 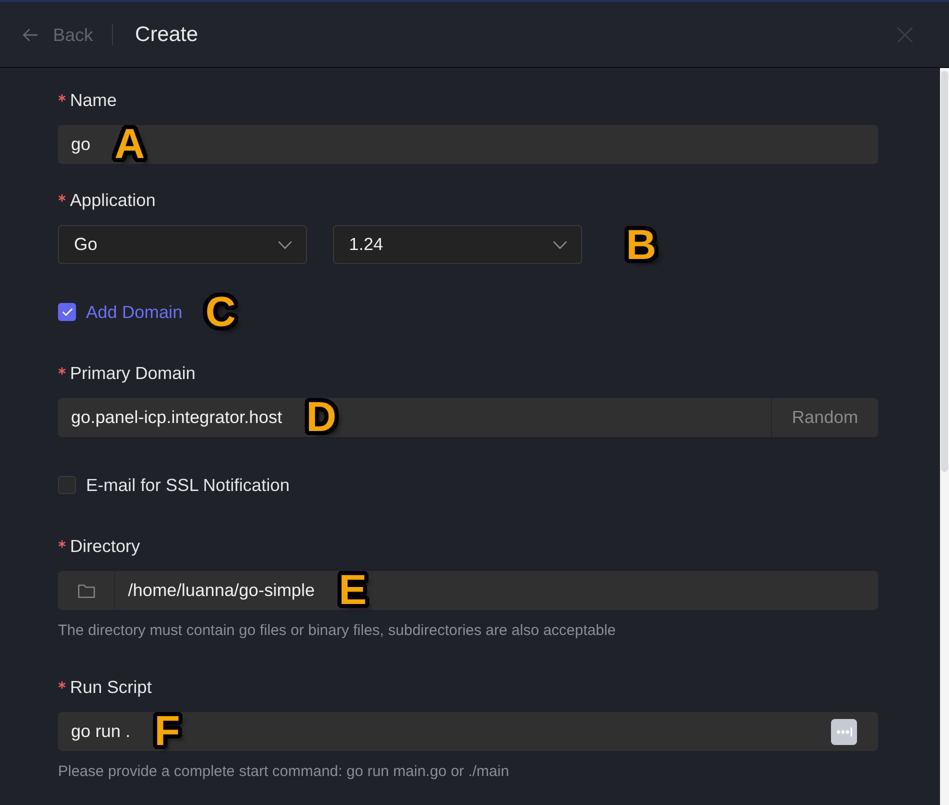 I want to click on field-label: Run Script, so click(x=111, y=687).